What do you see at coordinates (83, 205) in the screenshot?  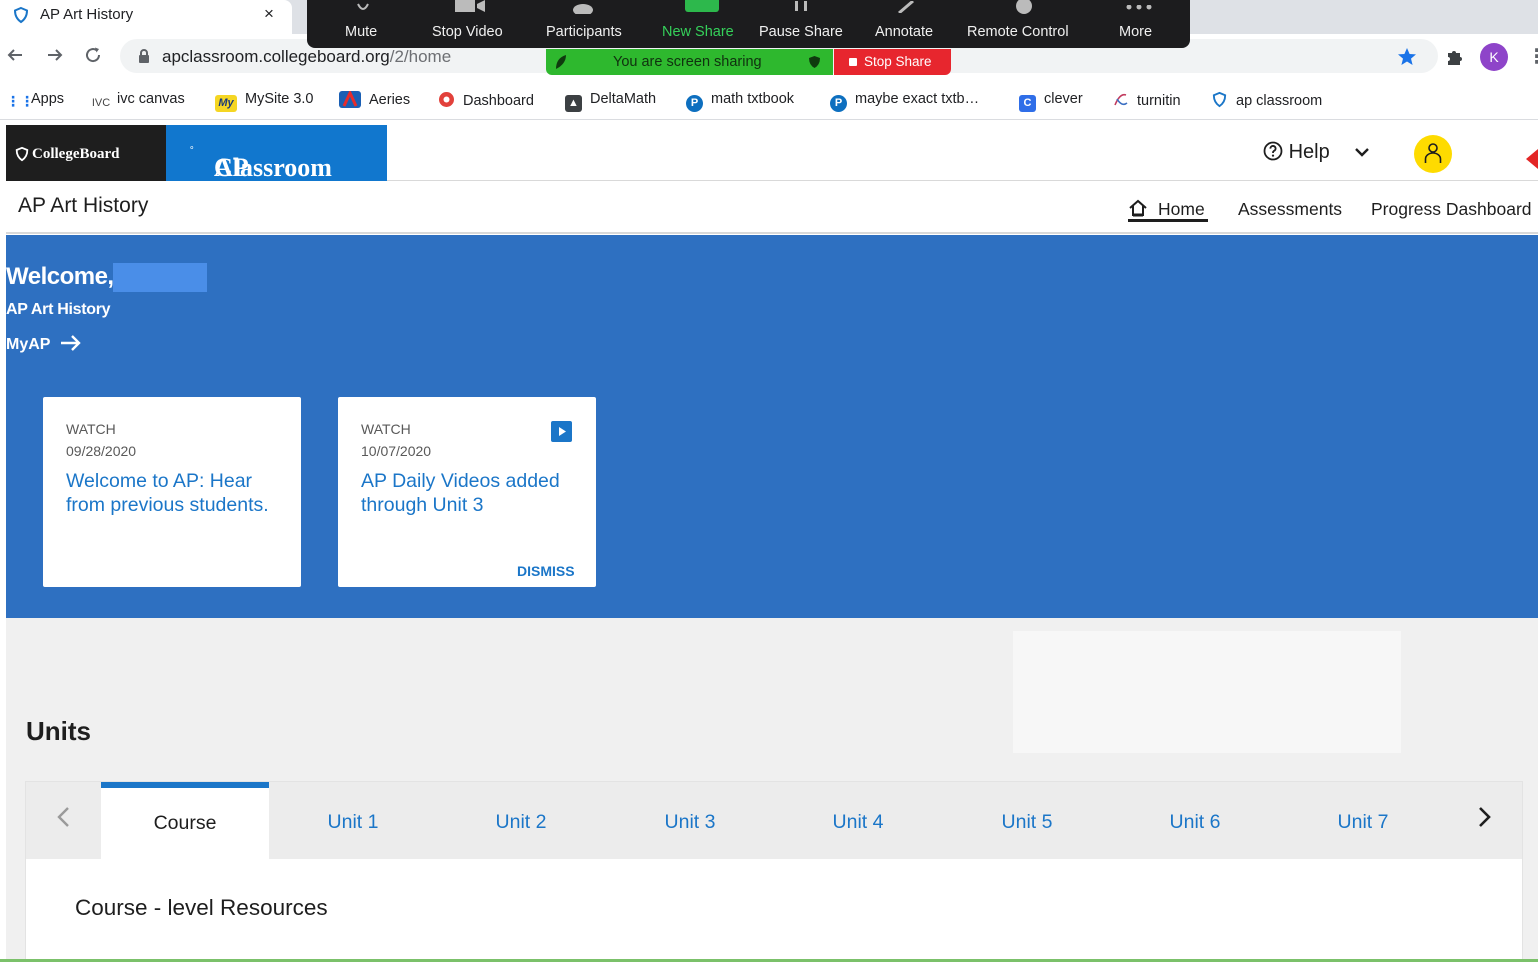 I see `course-title: AP Art History` at bounding box center [83, 205].